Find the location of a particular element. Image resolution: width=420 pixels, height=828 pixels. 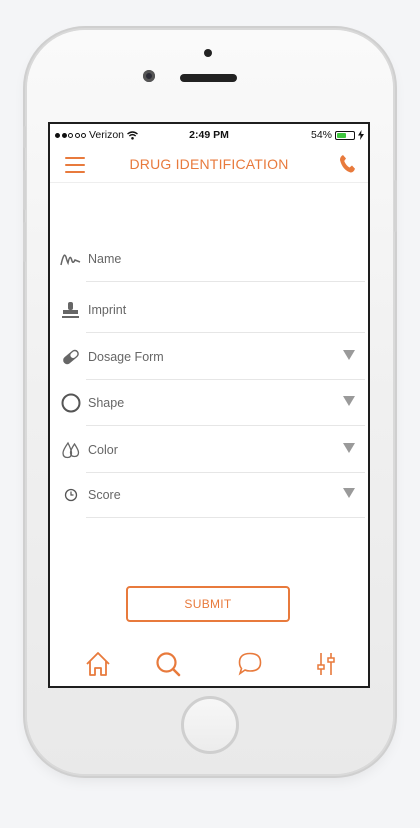

imprint-field-label: Imprint is located at coordinates (107, 310).